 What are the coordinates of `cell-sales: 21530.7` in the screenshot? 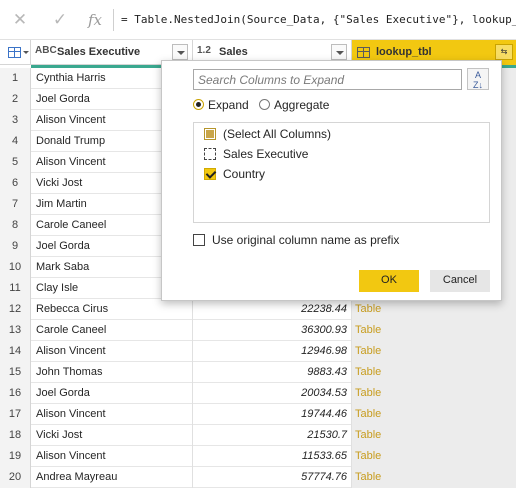 It's located at (272, 435).